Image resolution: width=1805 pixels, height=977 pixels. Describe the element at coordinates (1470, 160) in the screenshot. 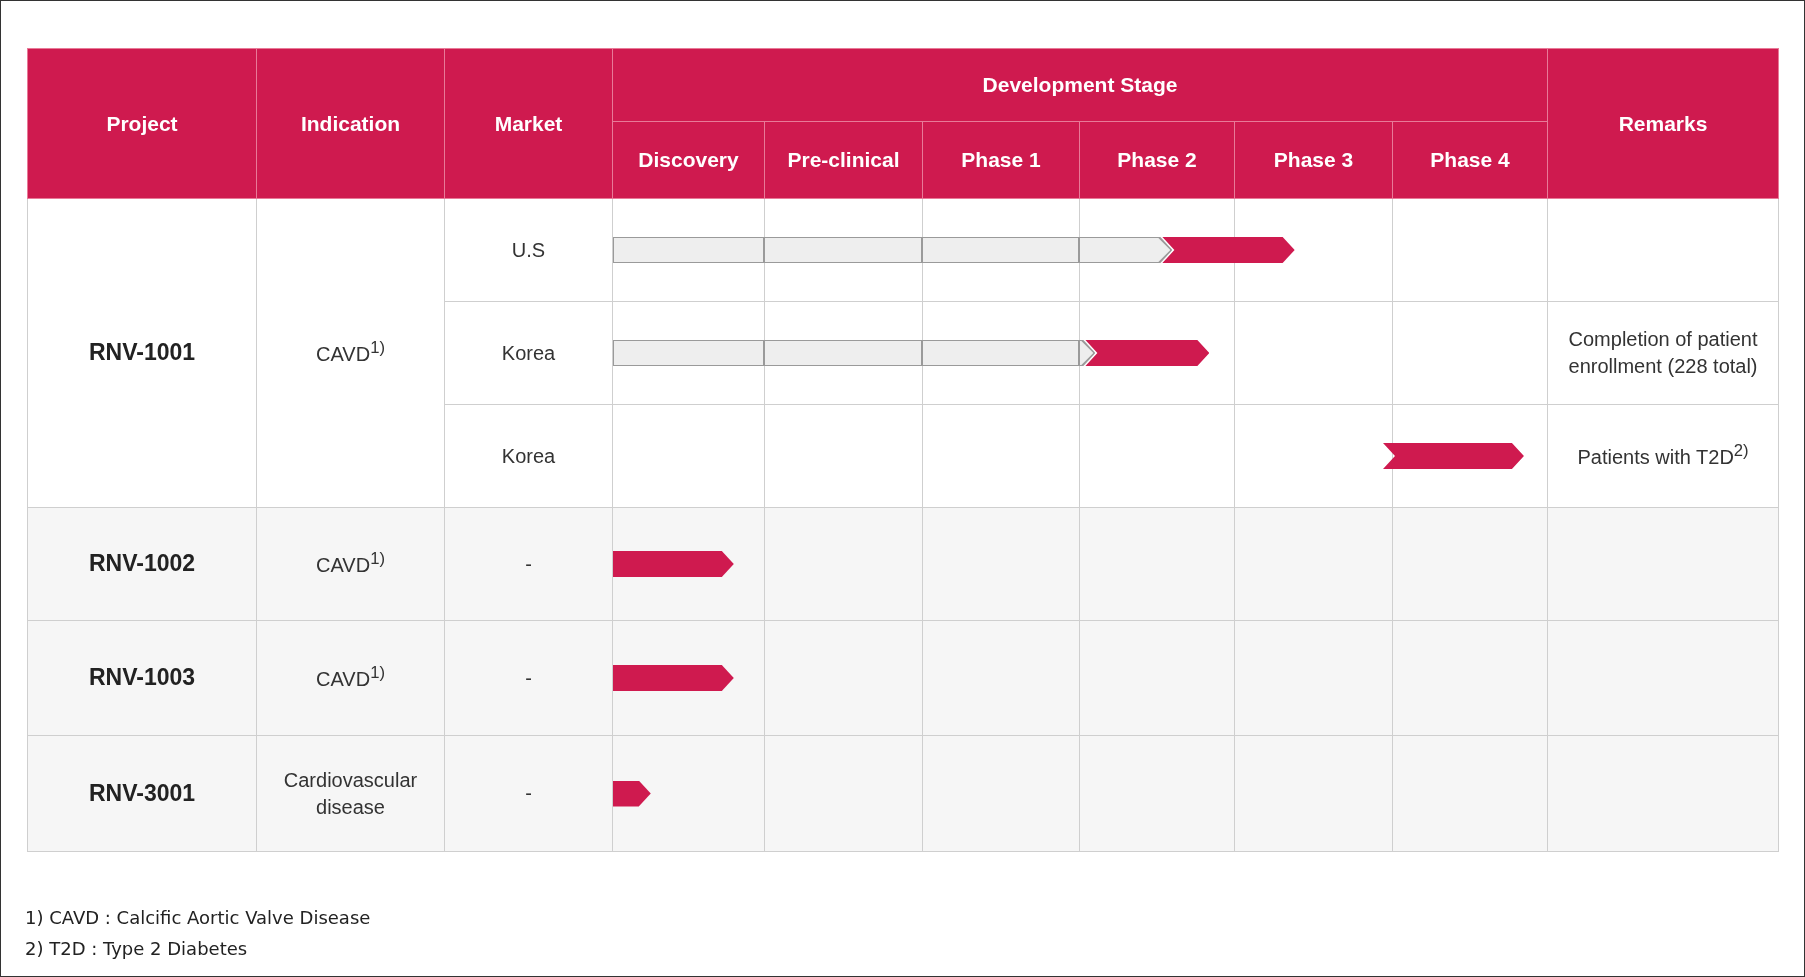

I see `column-header: Phase 4` at that location.